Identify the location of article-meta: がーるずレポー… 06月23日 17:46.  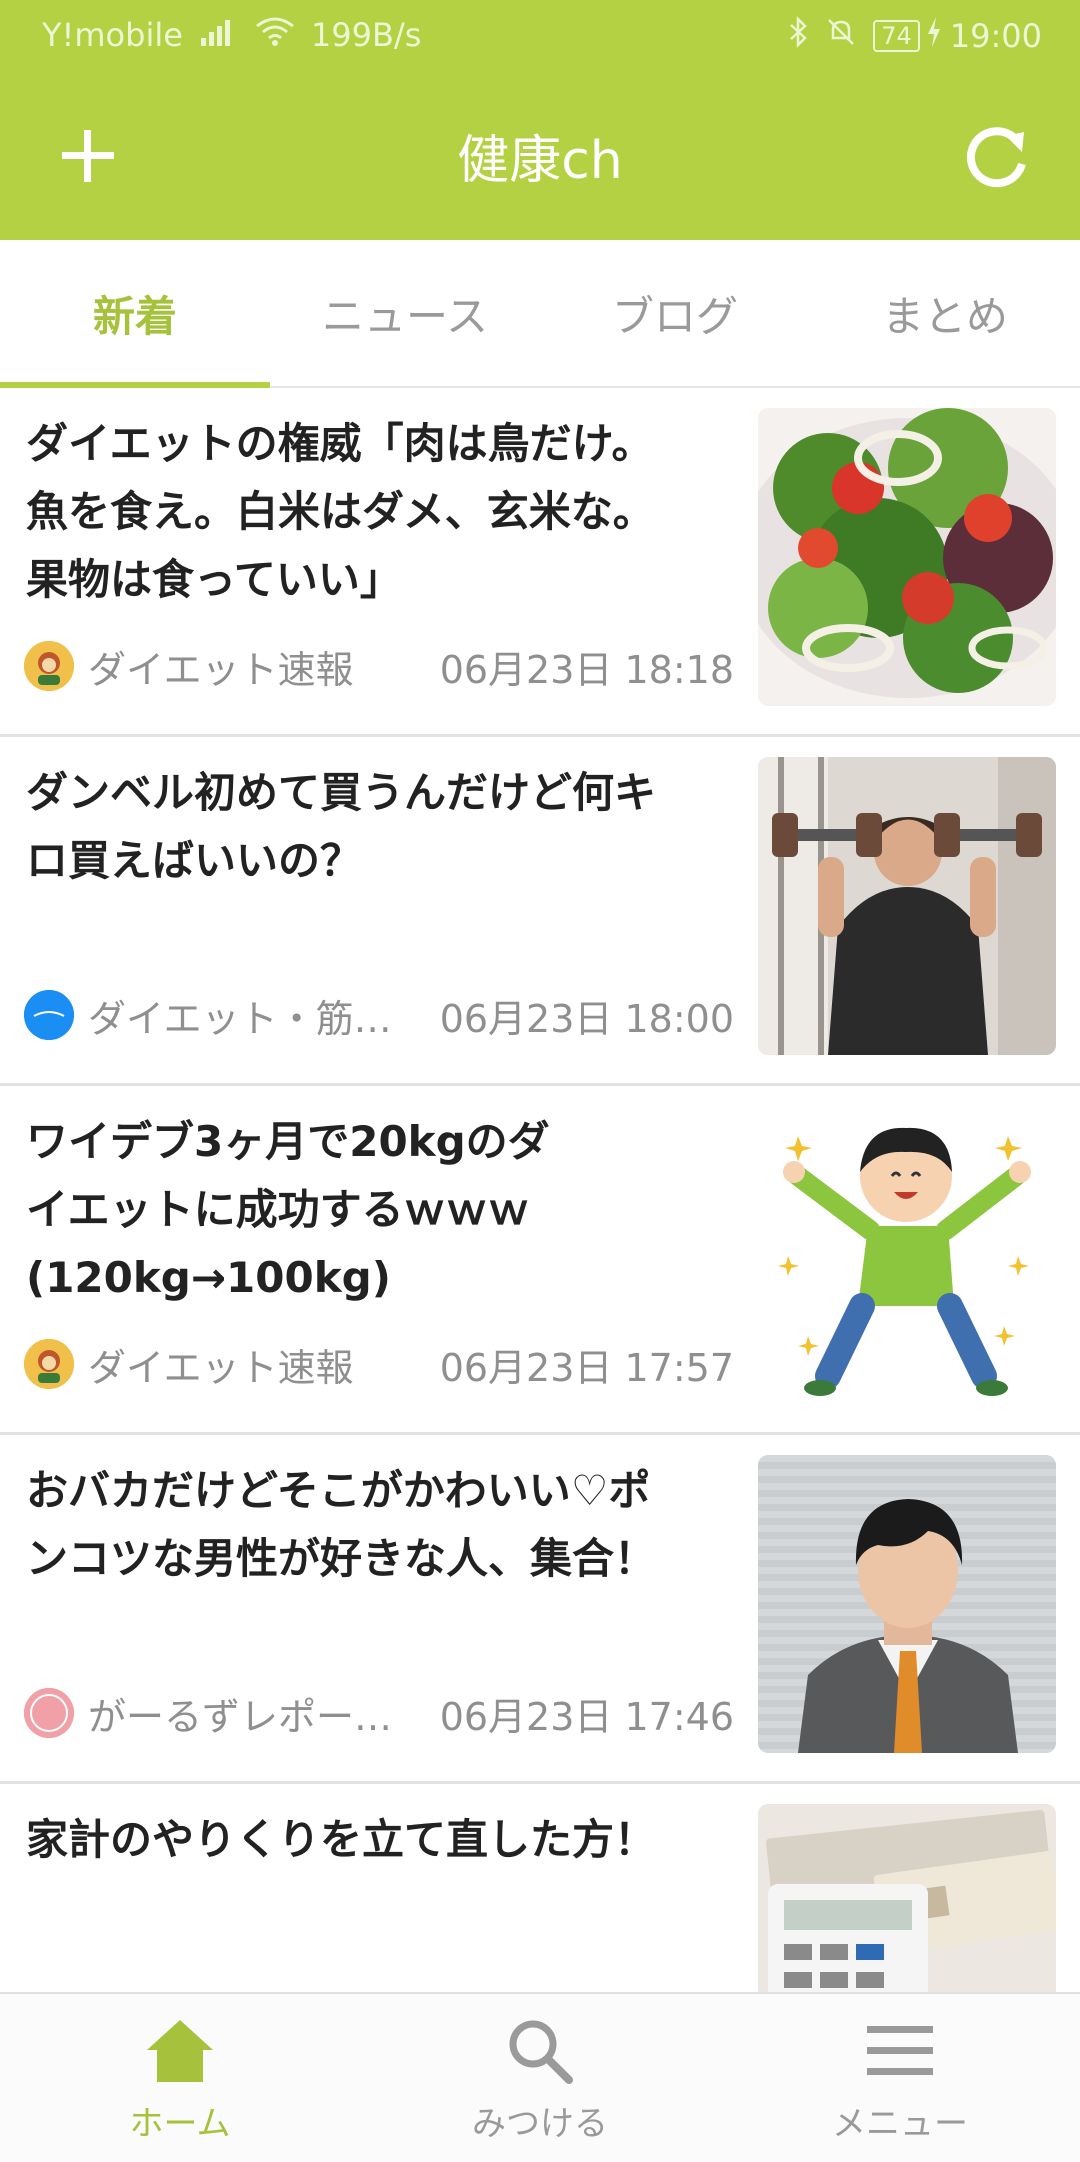
(379, 1713).